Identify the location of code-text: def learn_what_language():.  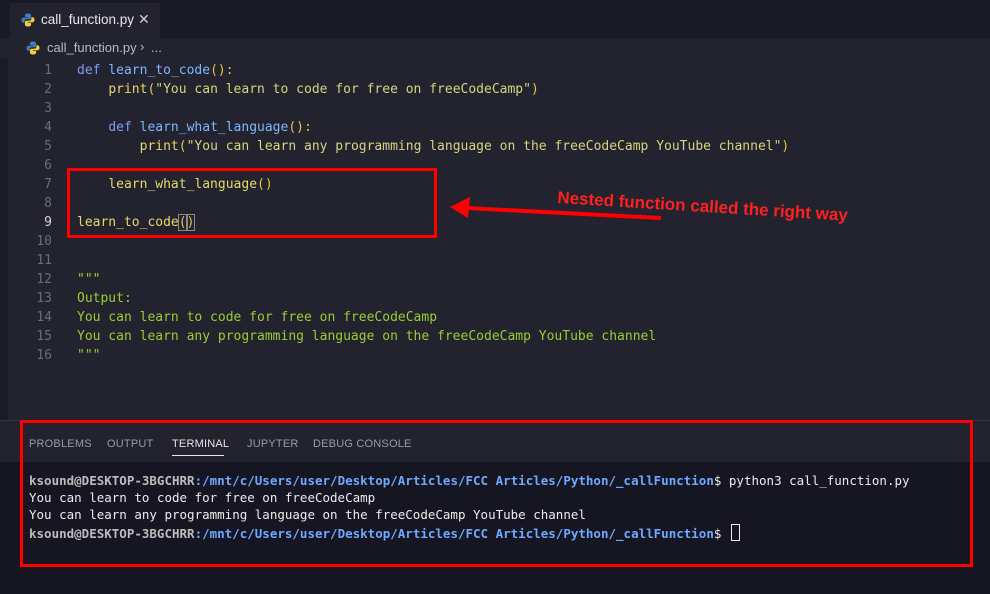
(194, 127).